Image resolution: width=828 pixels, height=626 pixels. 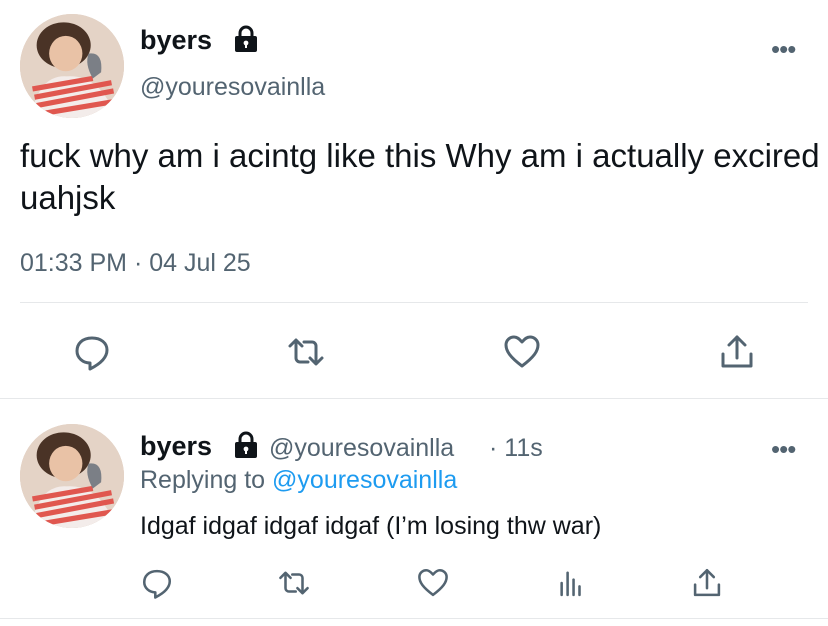 What do you see at coordinates (571, 583) in the screenshot?
I see `analytics-icon` at bounding box center [571, 583].